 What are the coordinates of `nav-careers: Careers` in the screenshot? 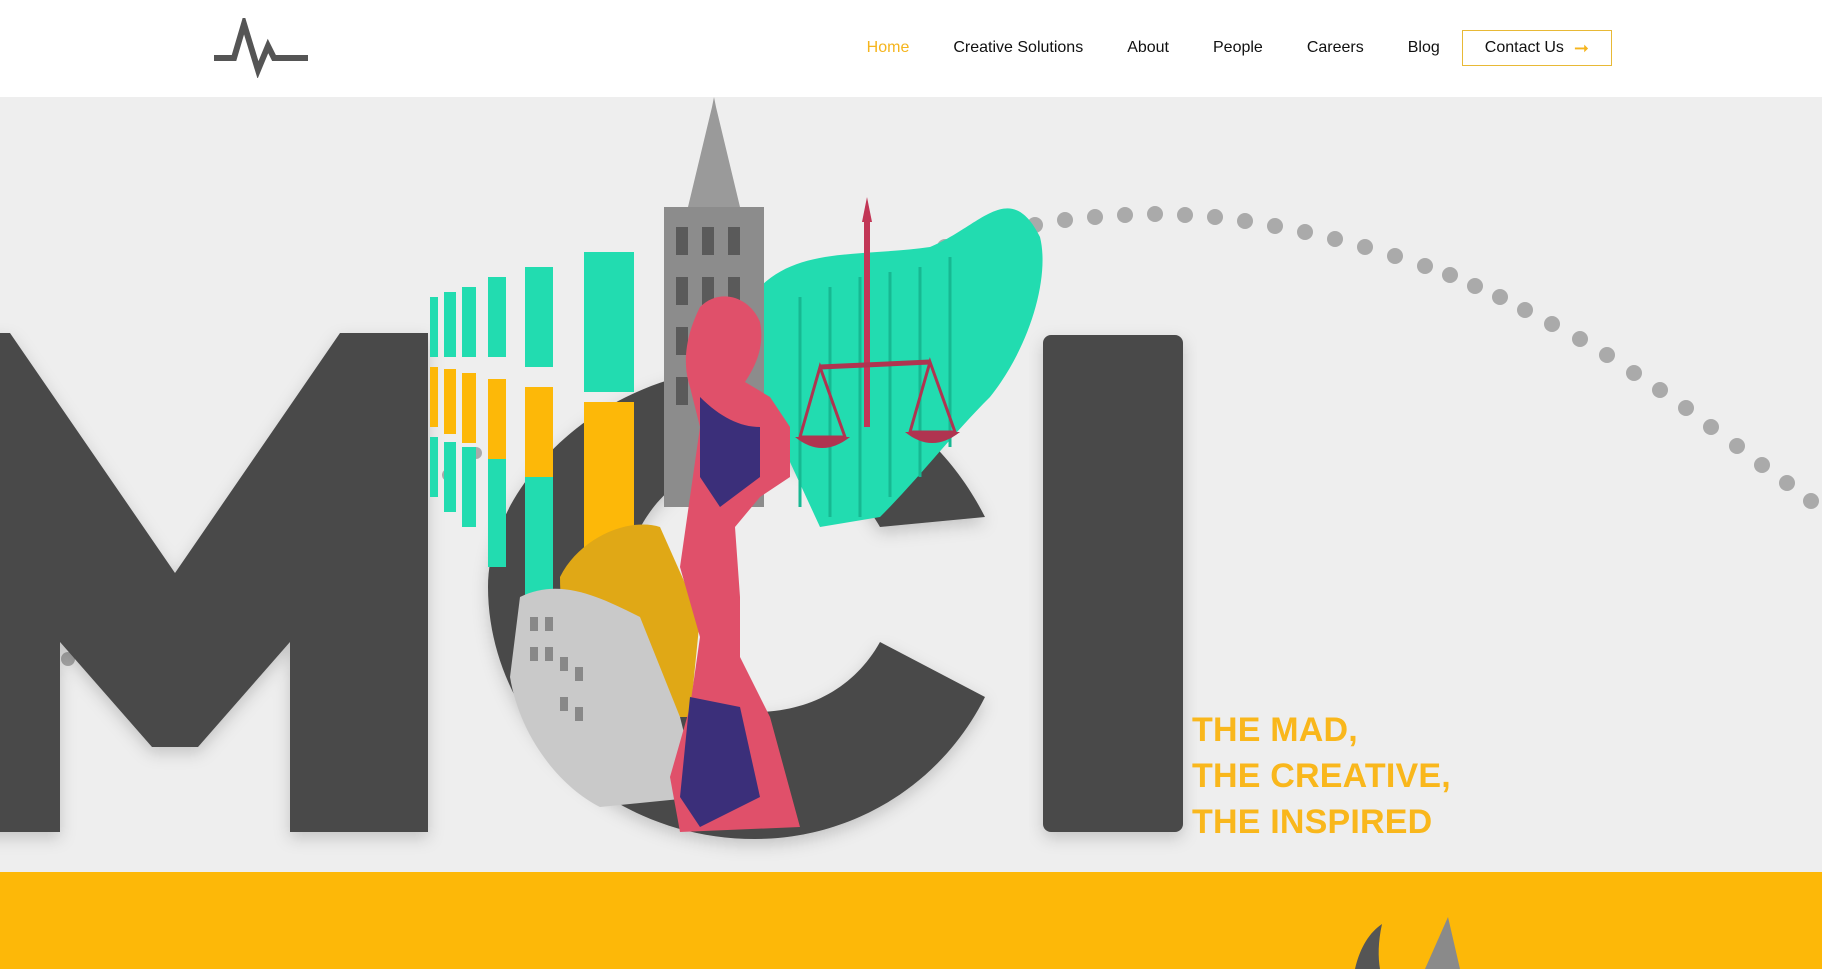 It's located at (1335, 48).